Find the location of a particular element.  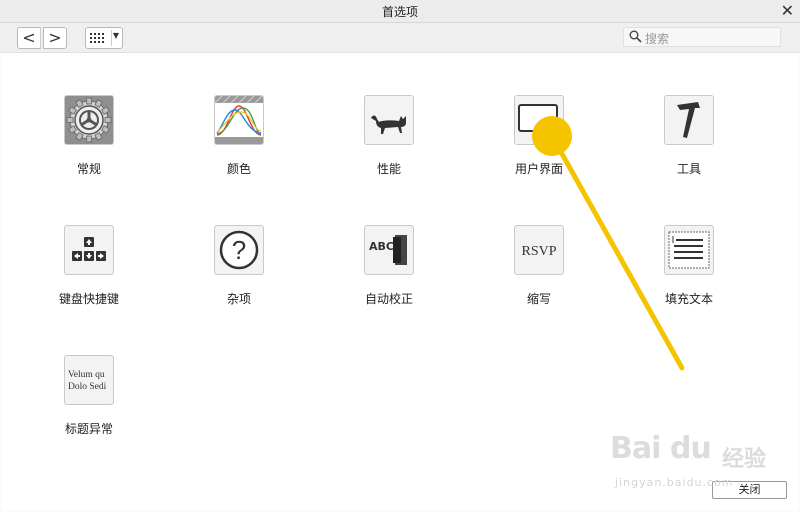

view-all-button: ▼ is located at coordinates (104, 38).